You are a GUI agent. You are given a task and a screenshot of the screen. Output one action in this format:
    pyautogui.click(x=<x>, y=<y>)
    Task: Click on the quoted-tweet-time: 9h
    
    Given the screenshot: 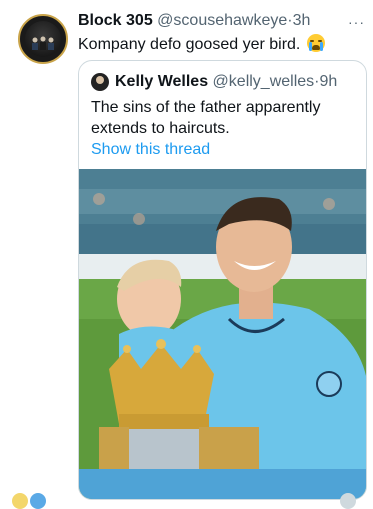 What is the action you would take?
    pyautogui.click(x=328, y=81)
    